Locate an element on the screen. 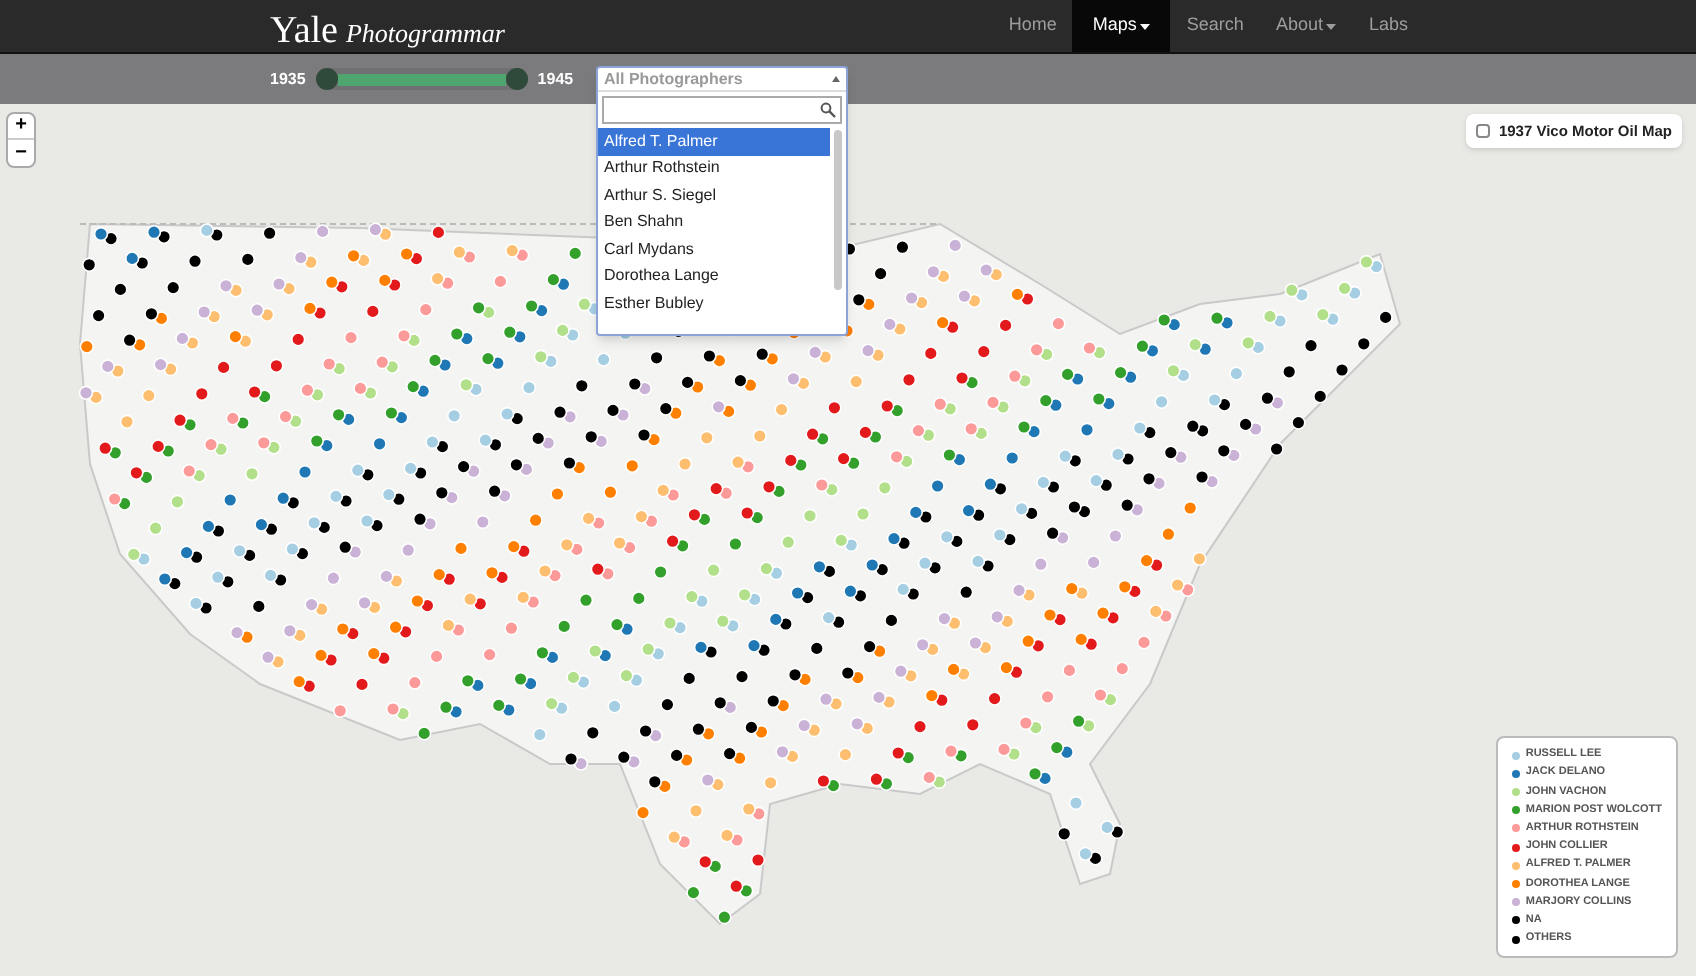  logo-subtitle: Photogrammar is located at coordinates (425, 33).